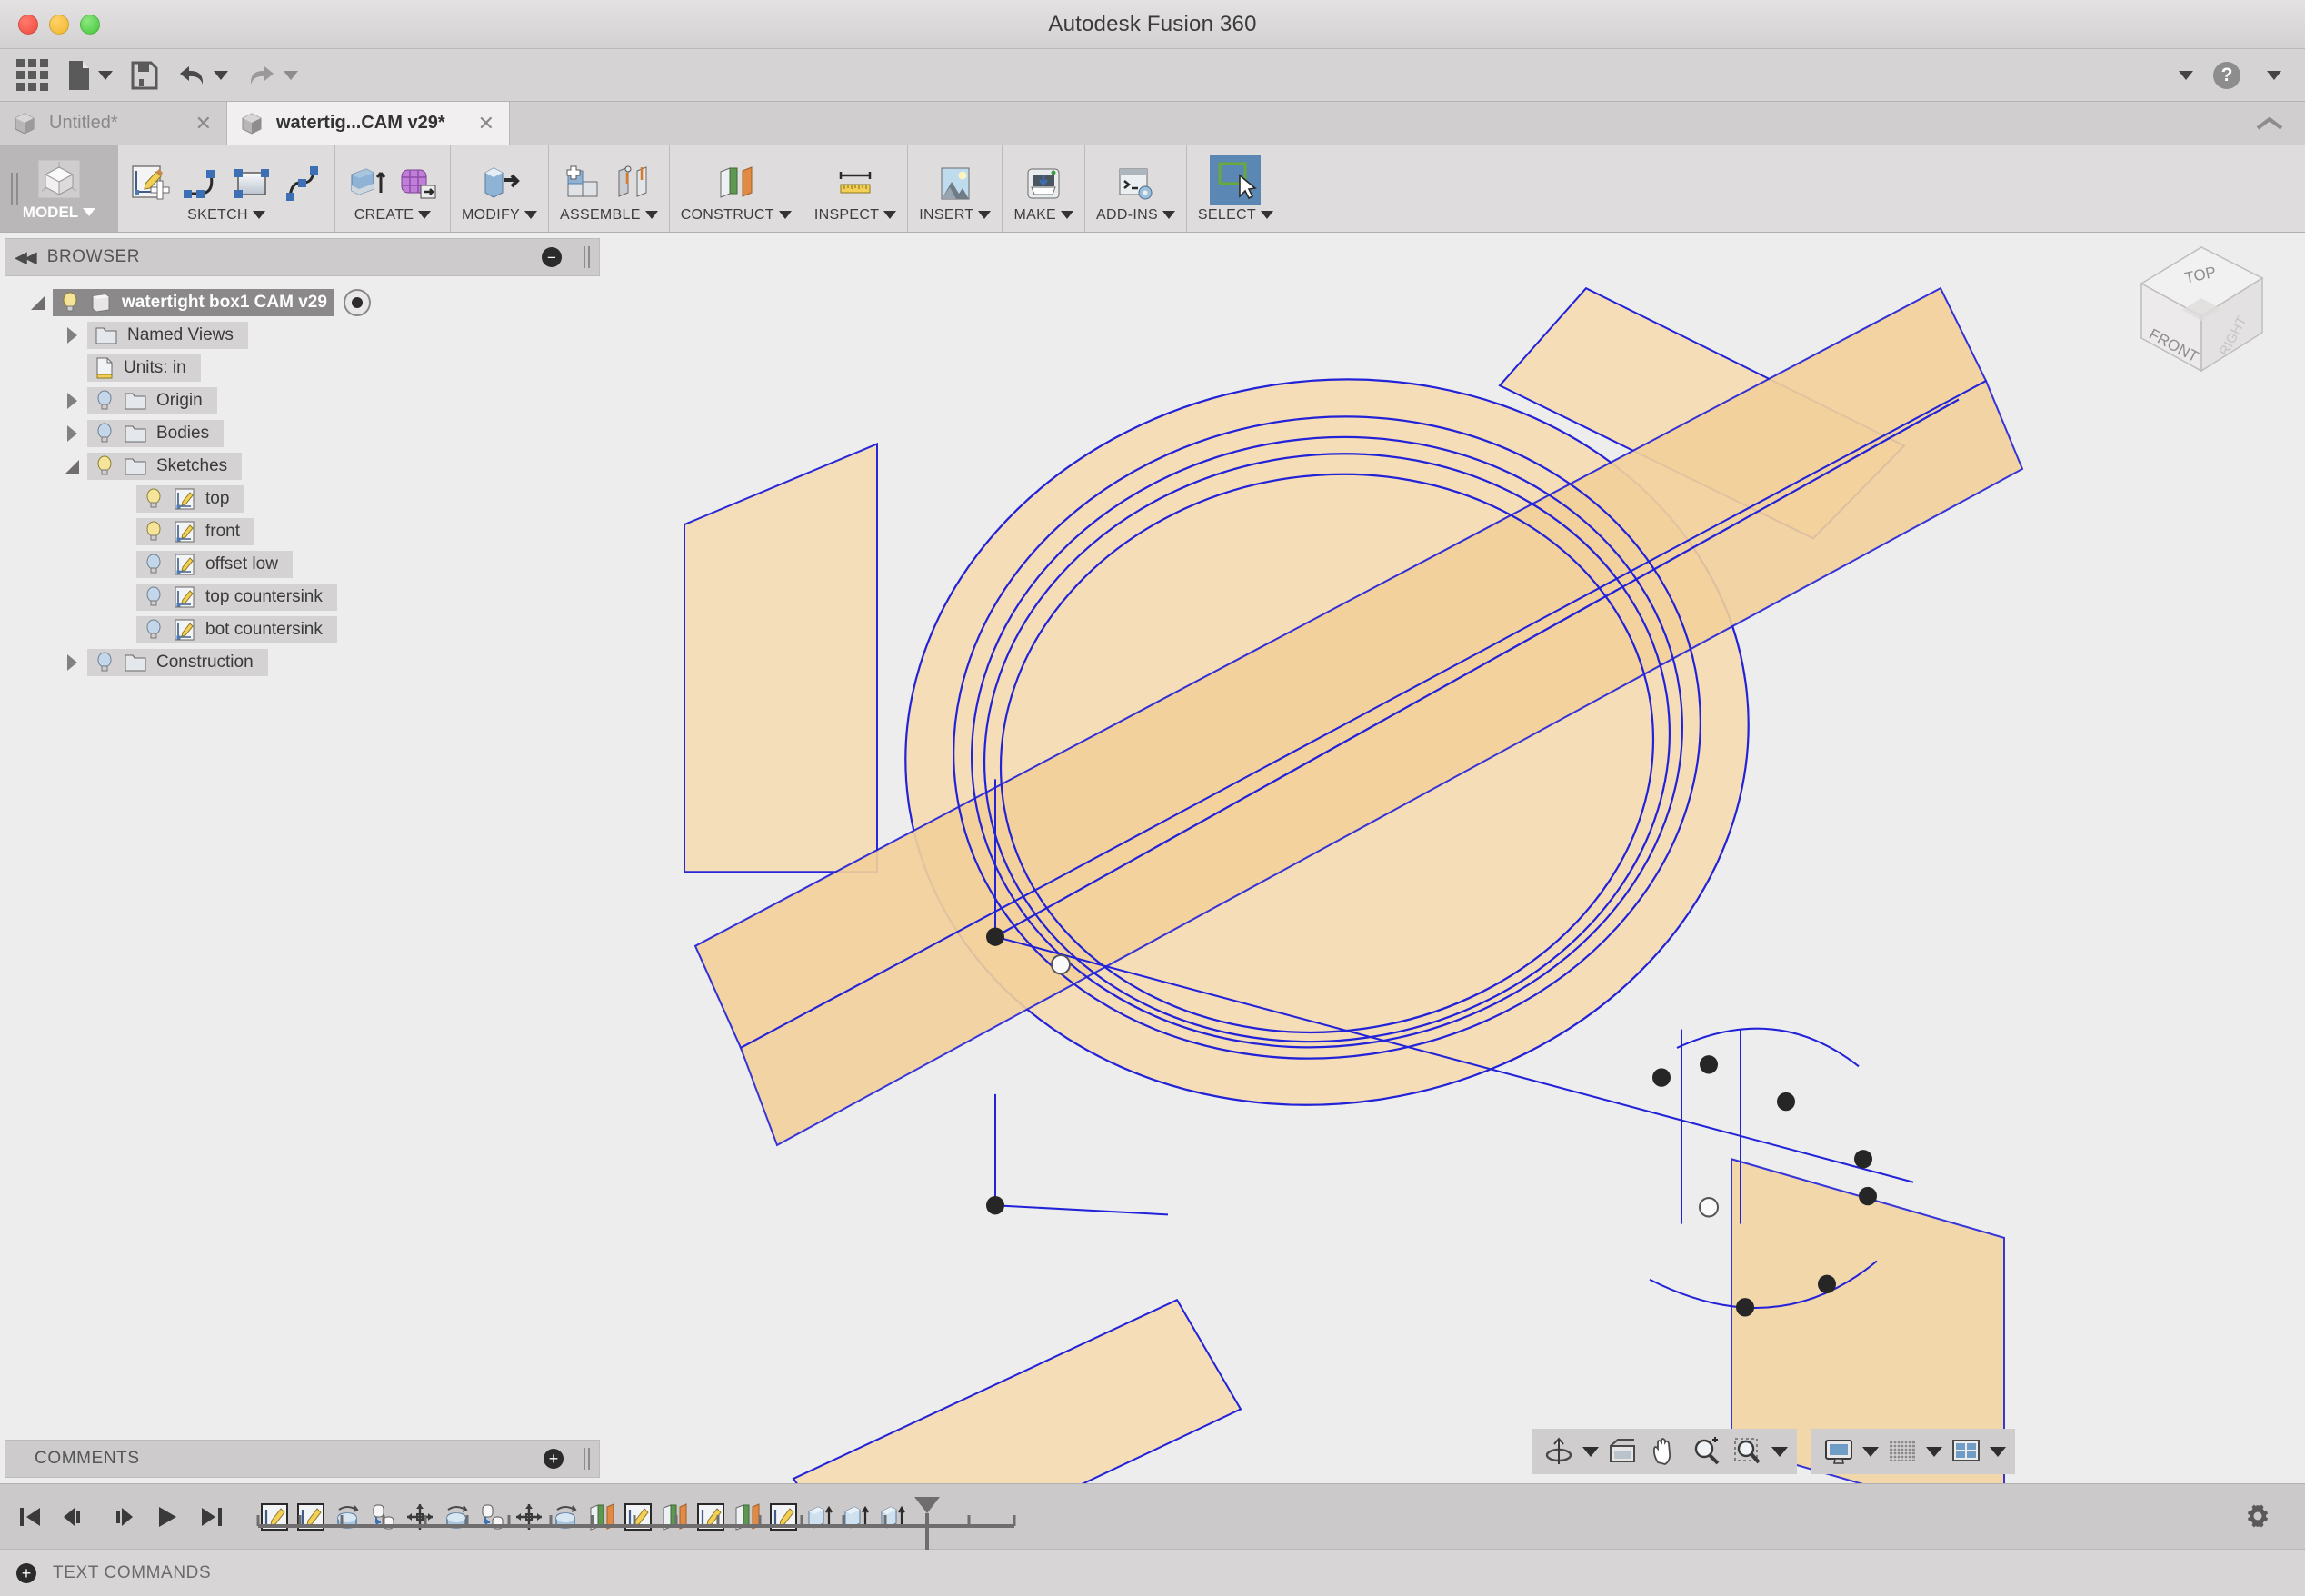  What do you see at coordinates (2258, 1516) in the screenshot?
I see `timeline-settings-button` at bounding box center [2258, 1516].